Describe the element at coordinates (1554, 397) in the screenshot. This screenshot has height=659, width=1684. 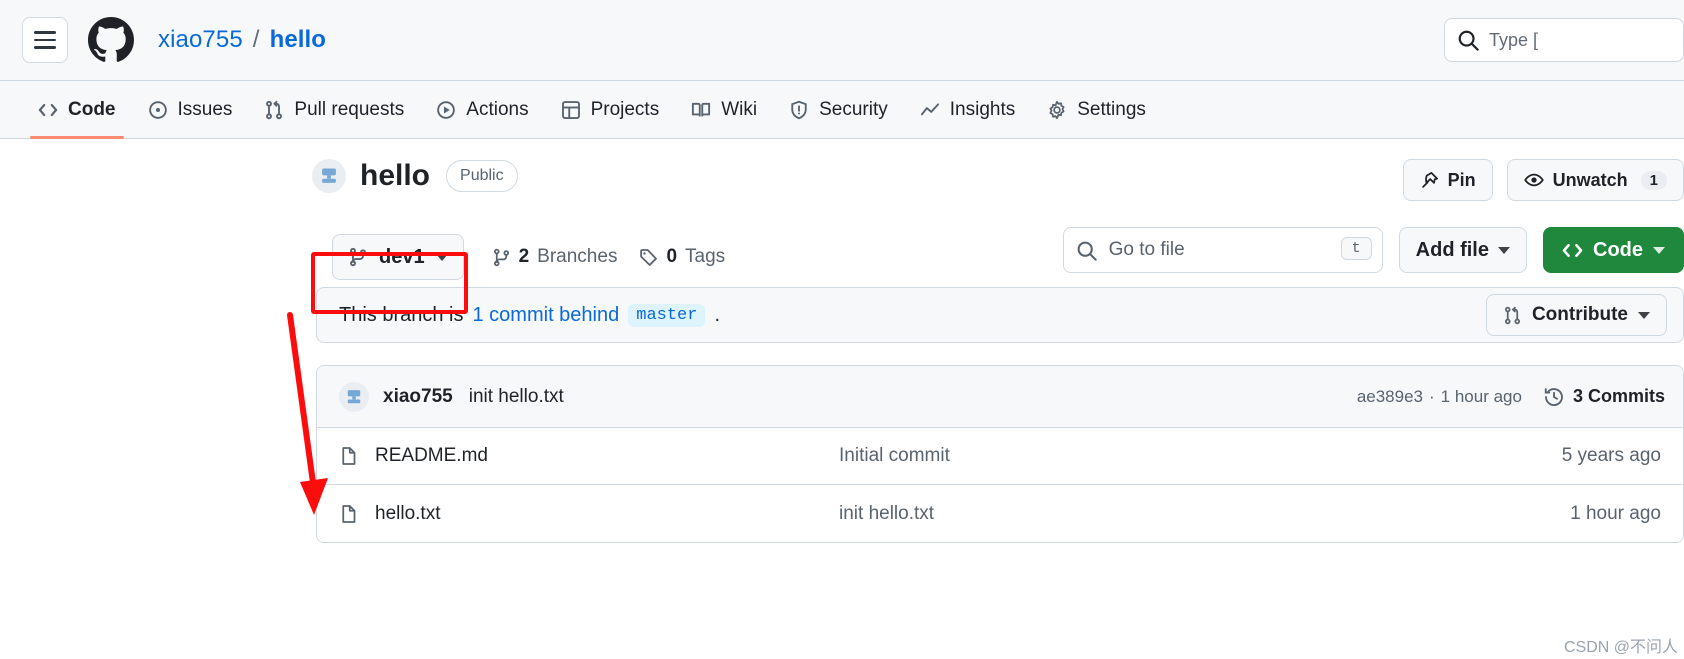
I see `history-icon` at that location.